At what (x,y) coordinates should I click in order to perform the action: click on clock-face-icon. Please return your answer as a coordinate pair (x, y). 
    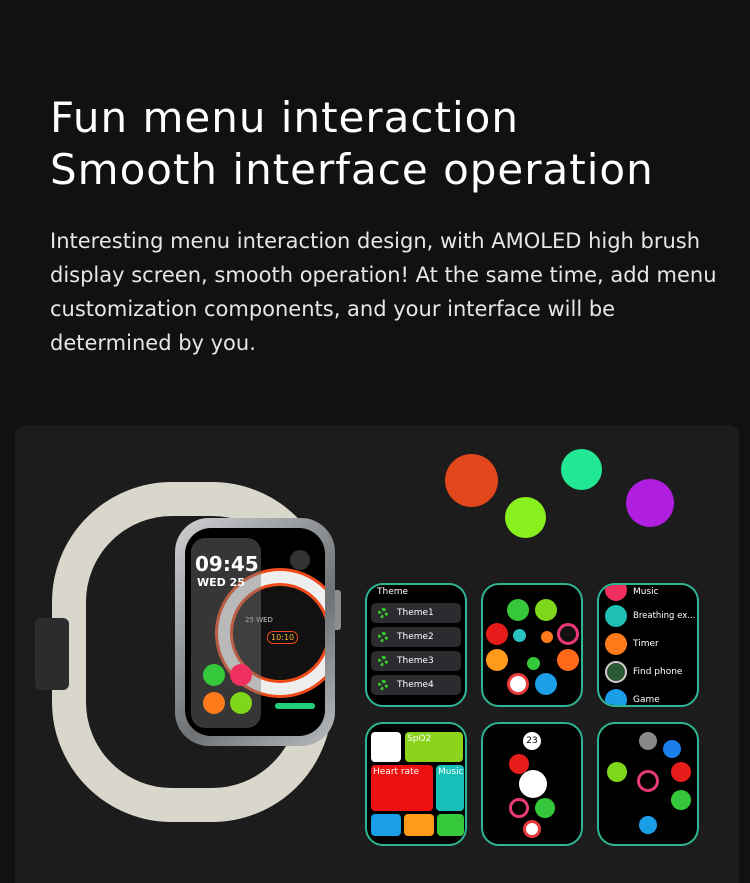
    Looking at the image, I should click on (533, 784).